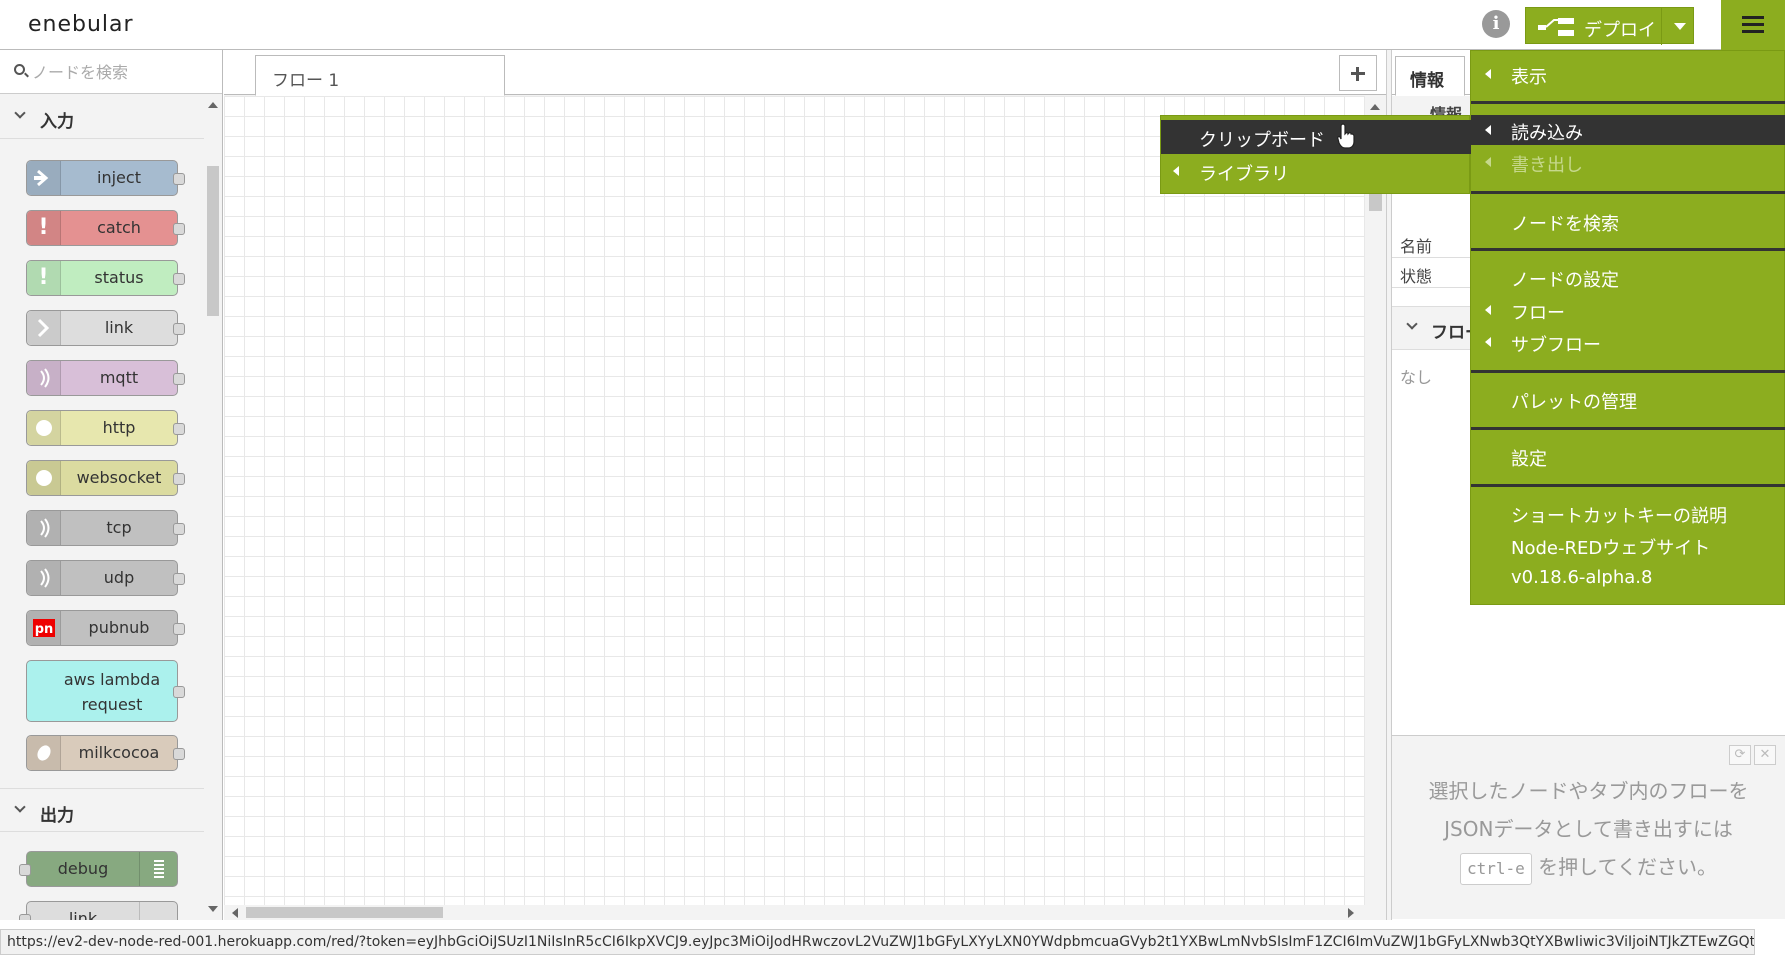 The image size is (1785, 955). Describe the element at coordinates (1375, 519) in the screenshot. I see `workspace-vertical-scrollbar` at that location.